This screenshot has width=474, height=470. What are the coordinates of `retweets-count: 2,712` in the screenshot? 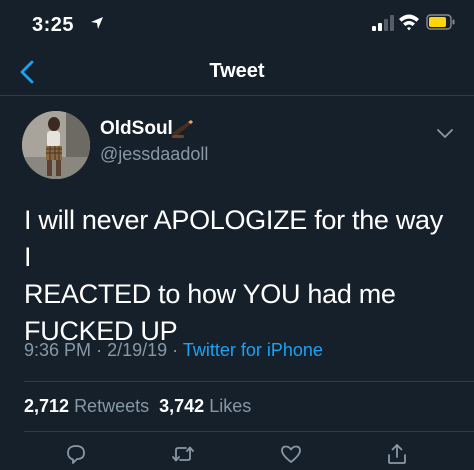 It's located at (46, 406).